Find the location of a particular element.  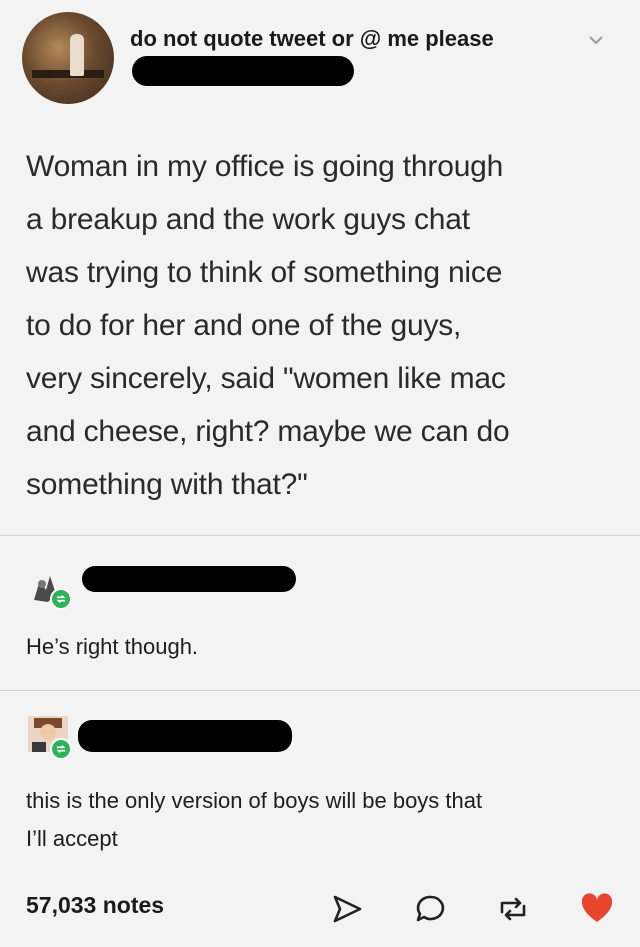

avatar-figure is located at coordinates (77, 55).